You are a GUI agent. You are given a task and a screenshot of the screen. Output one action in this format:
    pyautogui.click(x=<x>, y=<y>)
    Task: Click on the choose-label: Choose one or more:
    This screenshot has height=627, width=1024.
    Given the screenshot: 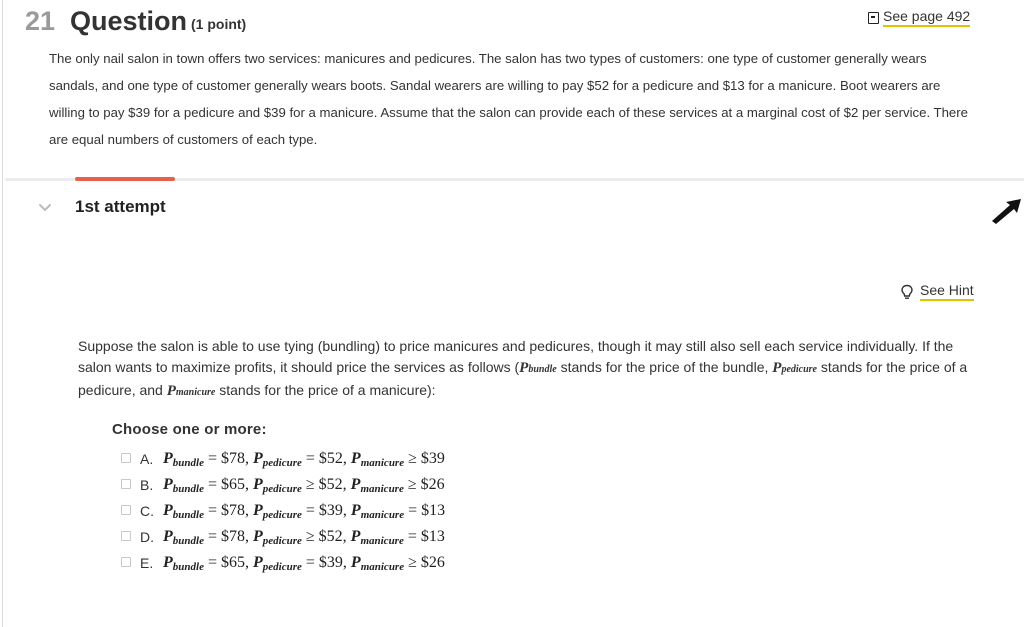 What is the action you would take?
    pyautogui.click(x=189, y=429)
    